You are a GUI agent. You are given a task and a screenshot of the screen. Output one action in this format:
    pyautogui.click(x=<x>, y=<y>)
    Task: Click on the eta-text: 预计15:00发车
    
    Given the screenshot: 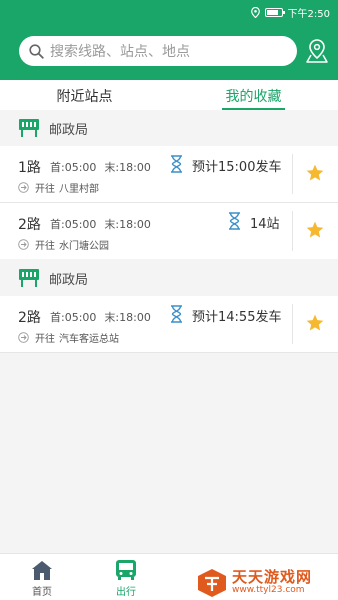 What is the action you would take?
    pyautogui.click(x=237, y=167)
    